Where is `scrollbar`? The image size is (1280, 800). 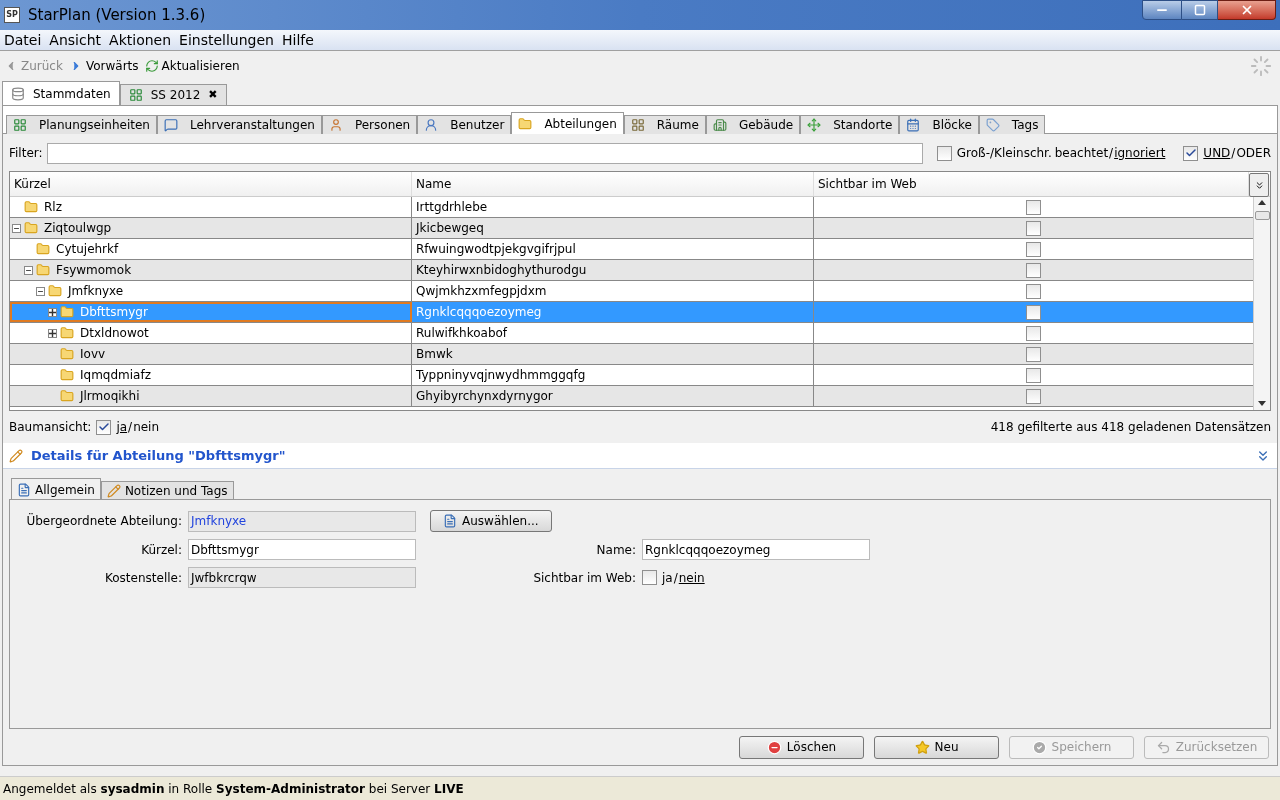 scrollbar is located at coordinates (1261, 303).